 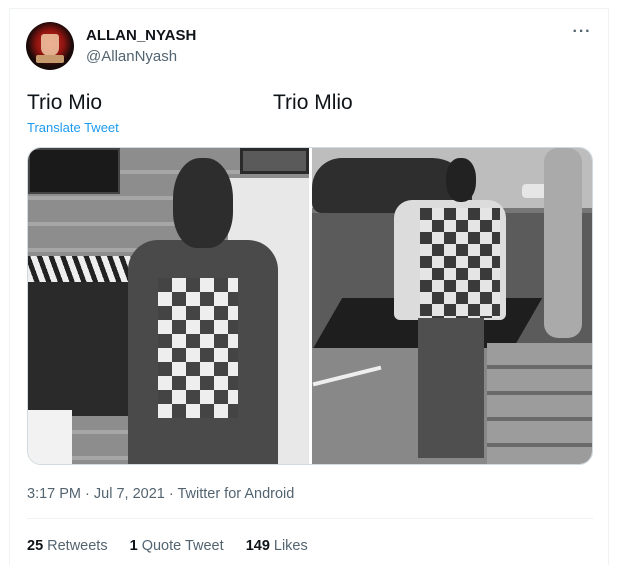 I want to click on quote-tweets-stat: 1 Quote Tweet, so click(x=177, y=546).